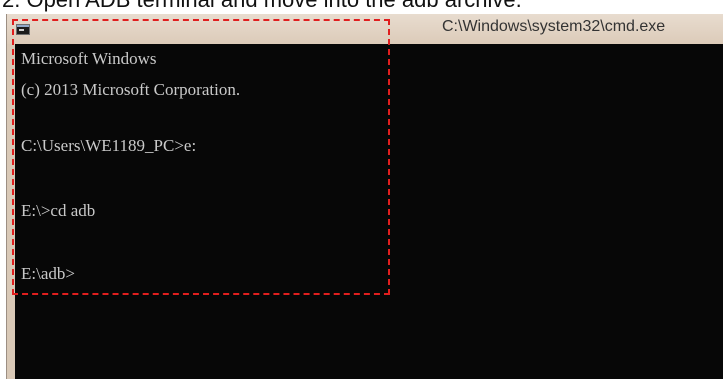 This screenshot has width=723, height=379. What do you see at coordinates (23, 29) in the screenshot?
I see `cmd-icon` at bounding box center [23, 29].